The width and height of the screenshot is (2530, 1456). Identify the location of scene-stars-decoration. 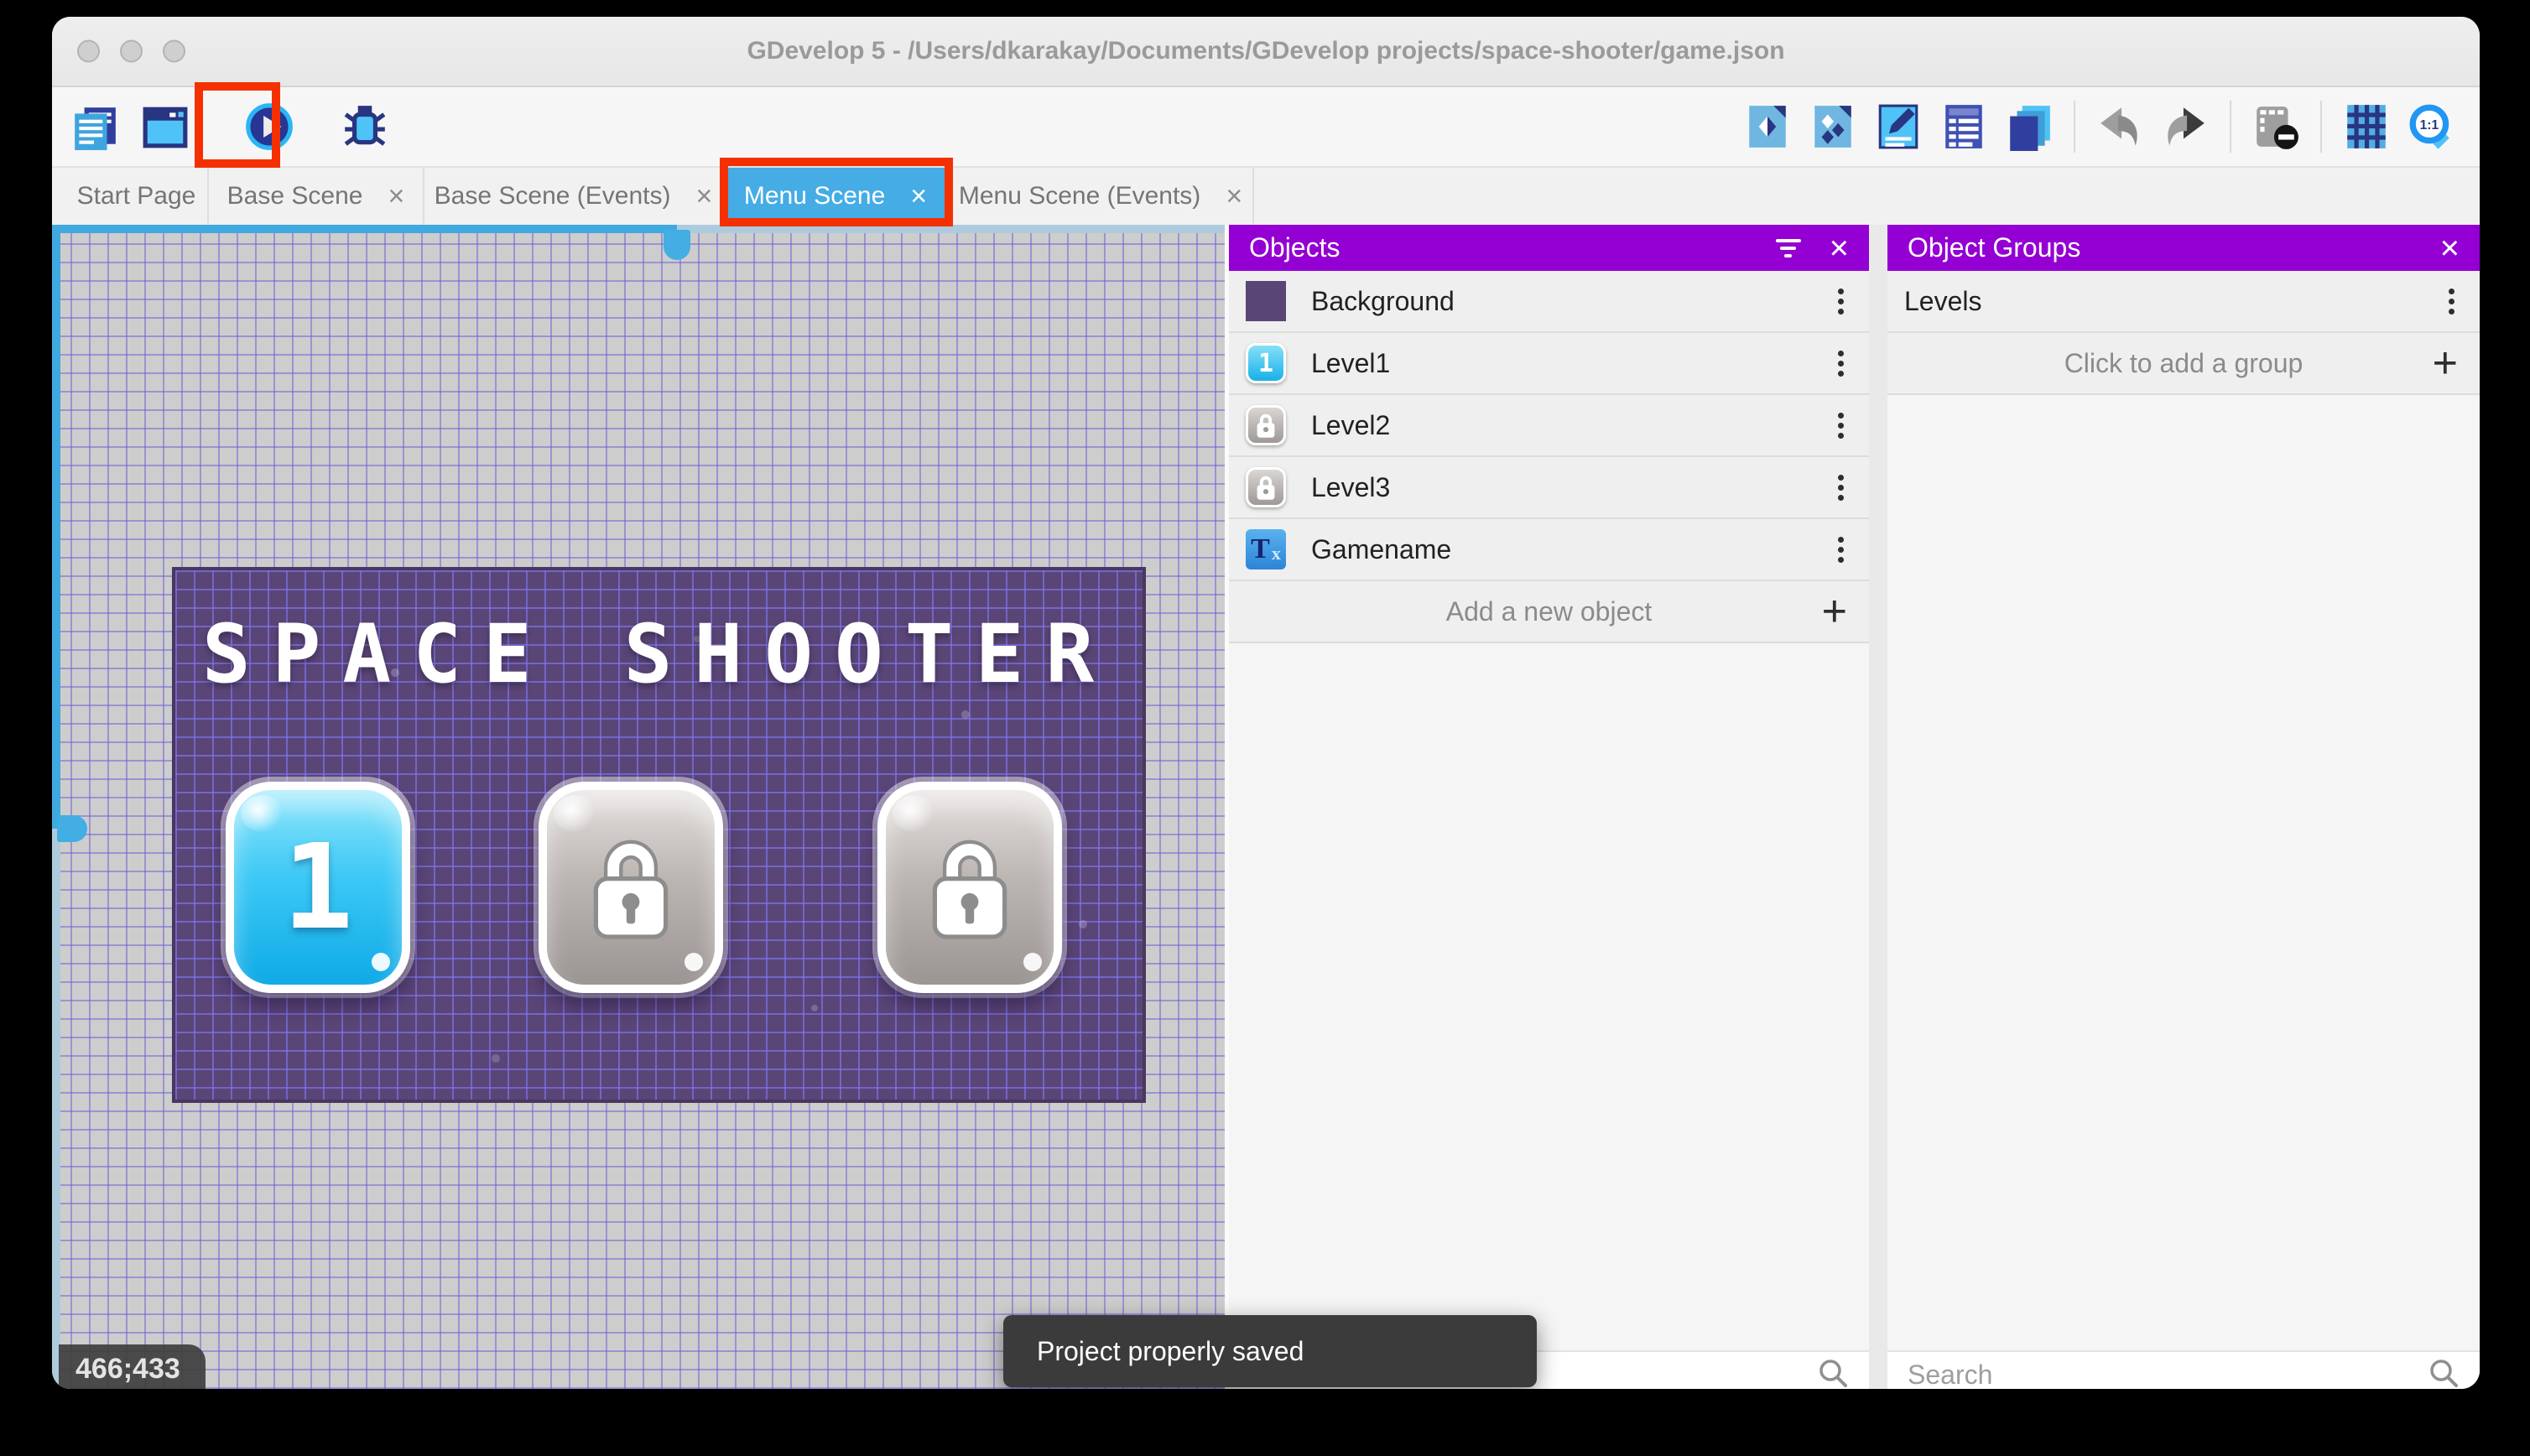
(177, 572).